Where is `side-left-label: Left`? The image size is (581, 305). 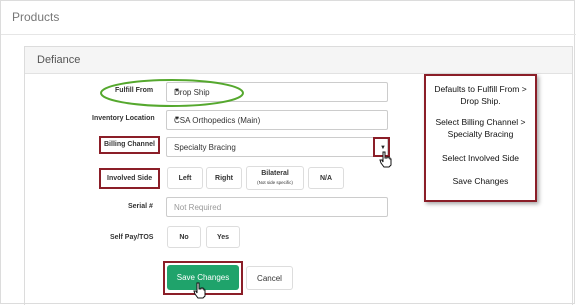
side-left-label: Left is located at coordinates (185, 178).